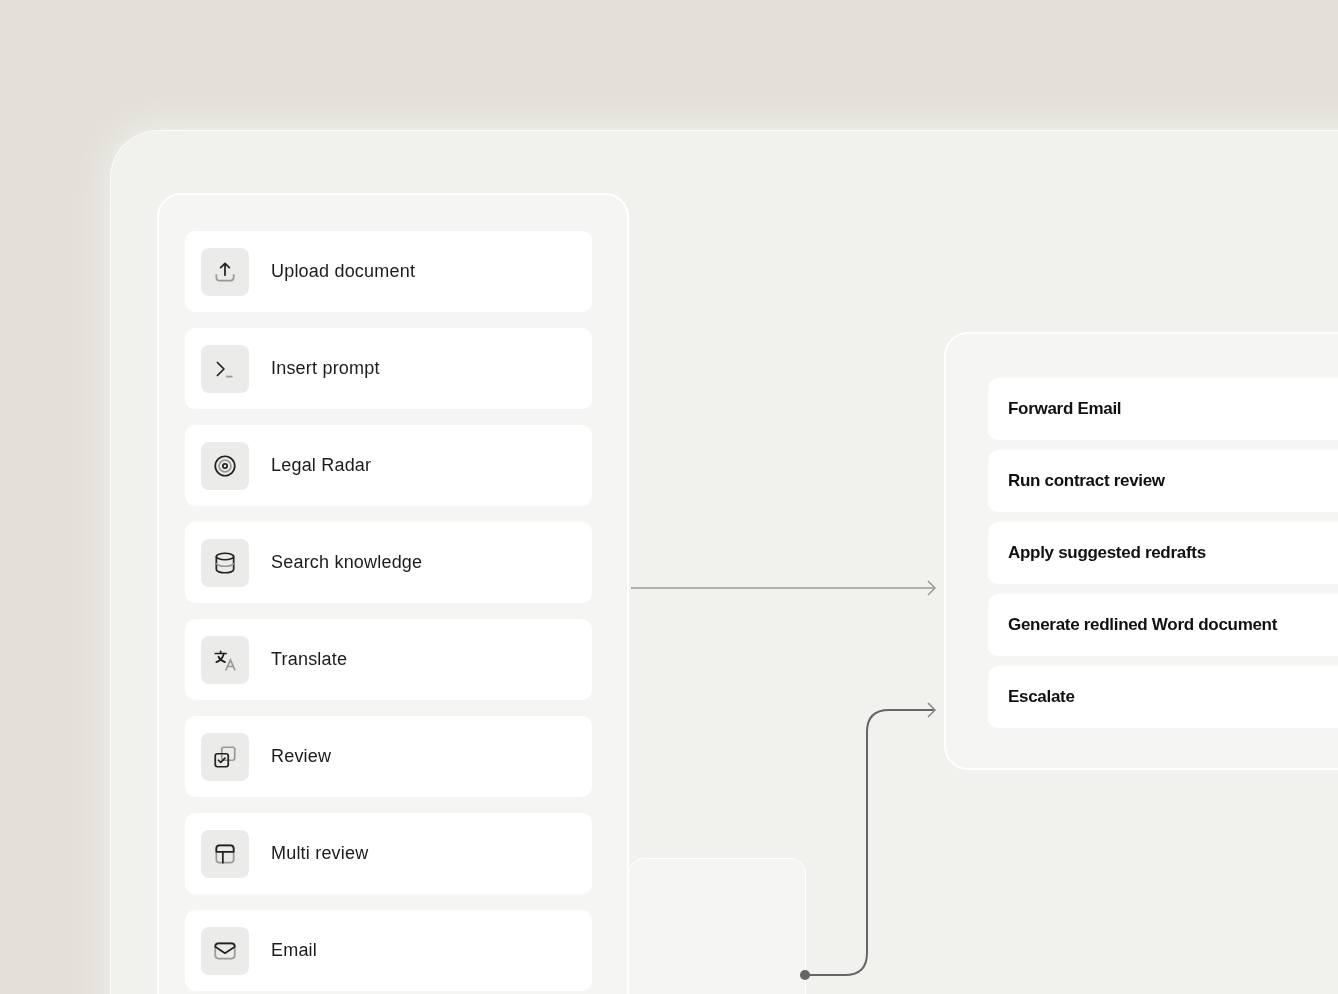 This screenshot has height=994, width=1338. I want to click on action-item: Generate redlined Word document, so click(1163, 625).